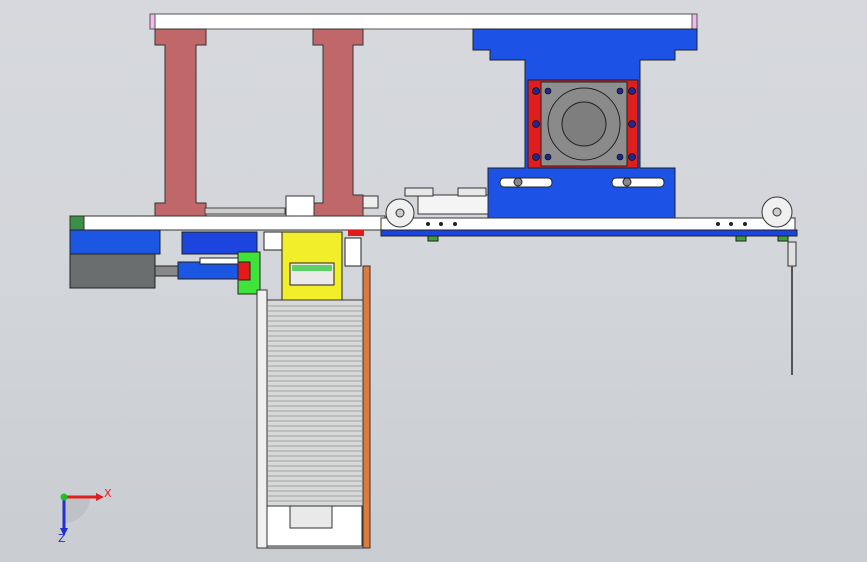 This screenshot has width=867, height=562. I want to click on rail-blue, so click(589, 233).